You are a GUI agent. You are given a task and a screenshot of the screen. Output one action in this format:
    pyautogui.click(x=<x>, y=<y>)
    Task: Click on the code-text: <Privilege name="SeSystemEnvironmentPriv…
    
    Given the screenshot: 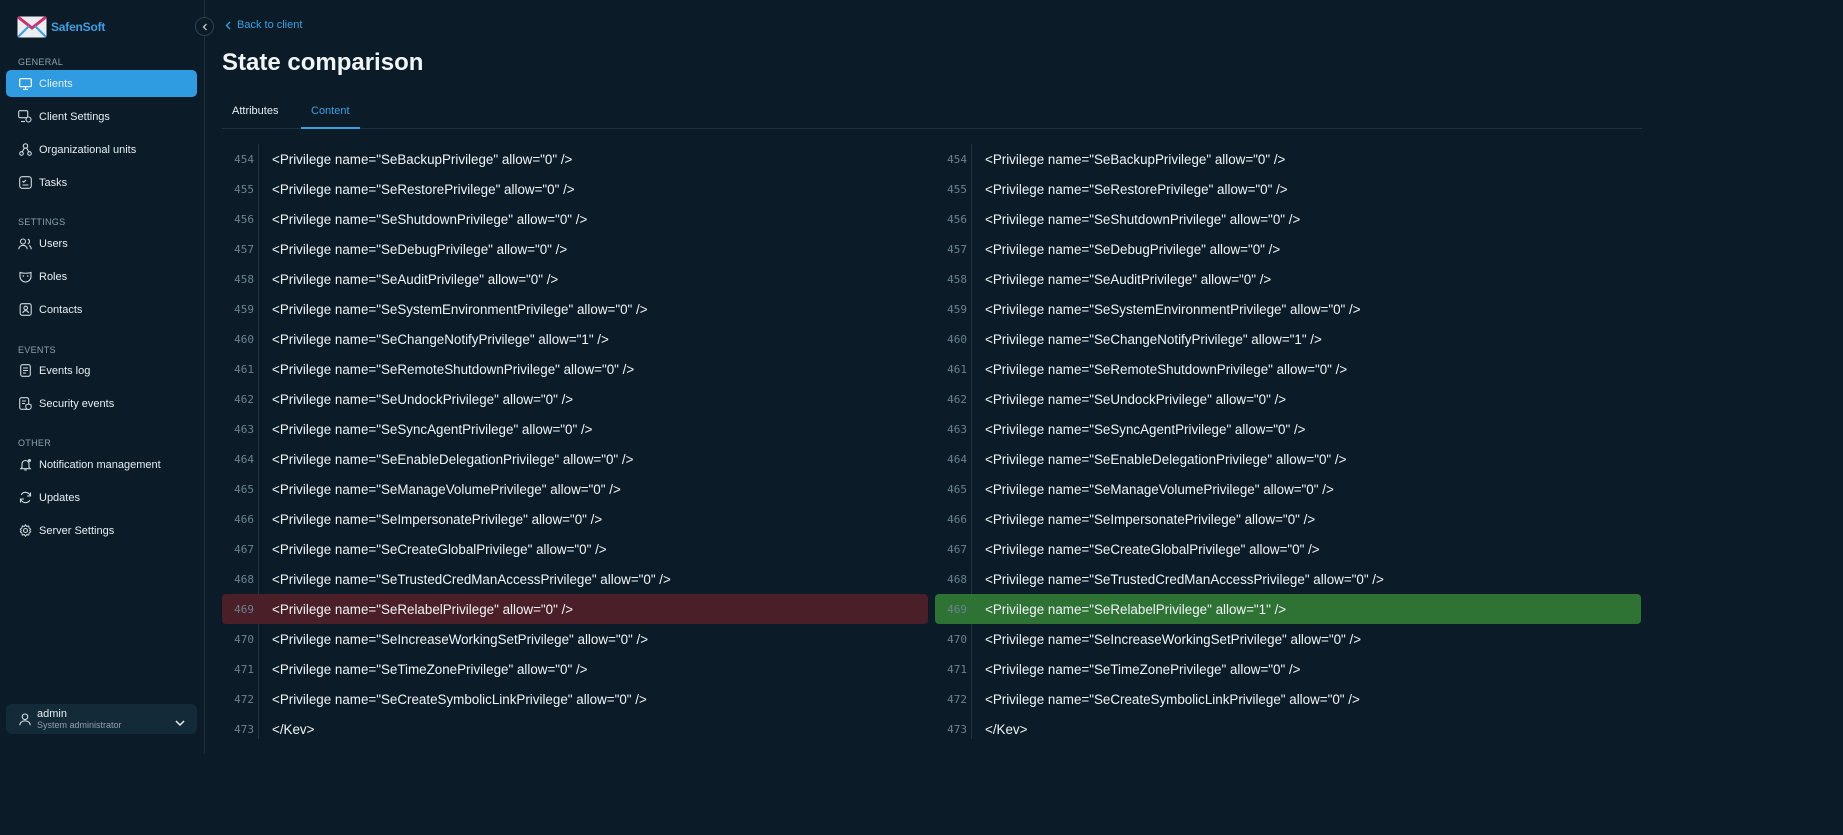 What is the action you would take?
    pyautogui.click(x=1173, y=309)
    